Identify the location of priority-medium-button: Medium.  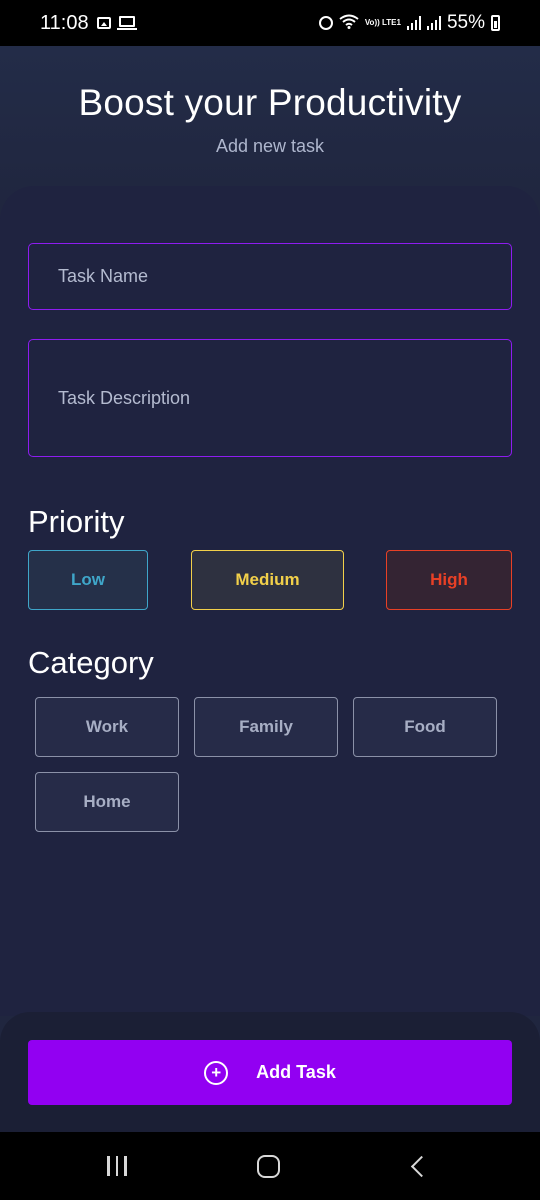
(267, 580).